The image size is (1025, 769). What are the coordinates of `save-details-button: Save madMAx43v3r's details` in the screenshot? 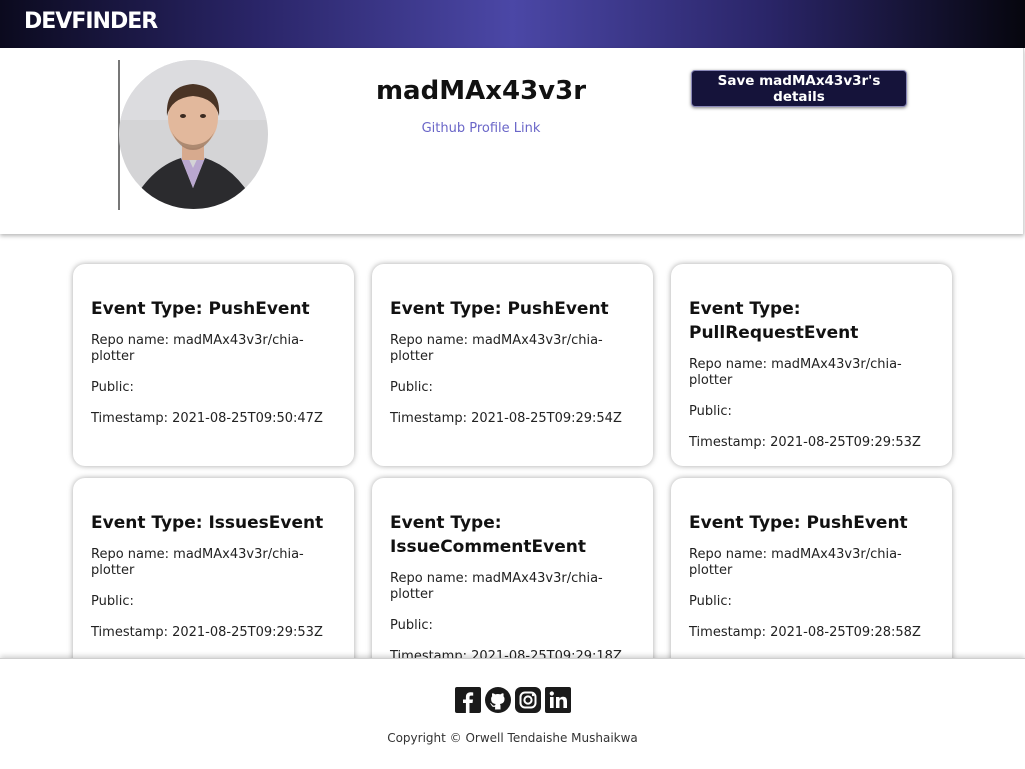 It's located at (799, 88).